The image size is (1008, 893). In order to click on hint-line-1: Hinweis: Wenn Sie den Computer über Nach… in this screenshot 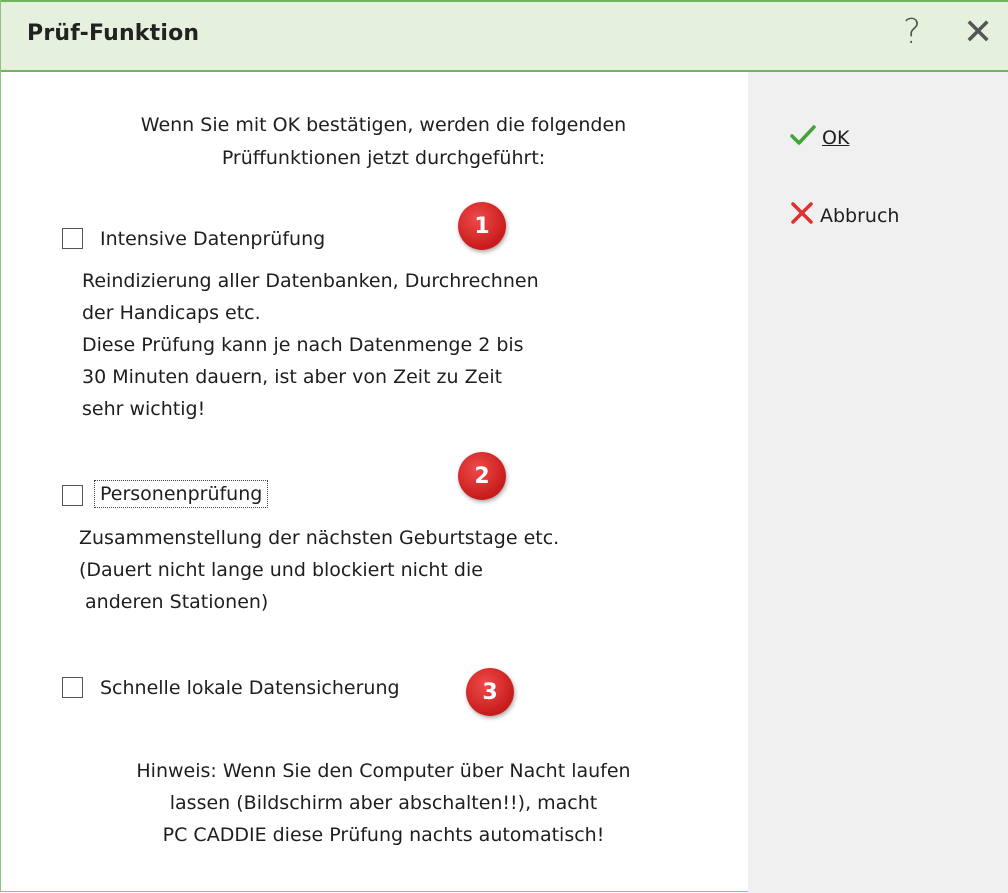, I will do `click(383, 771)`.